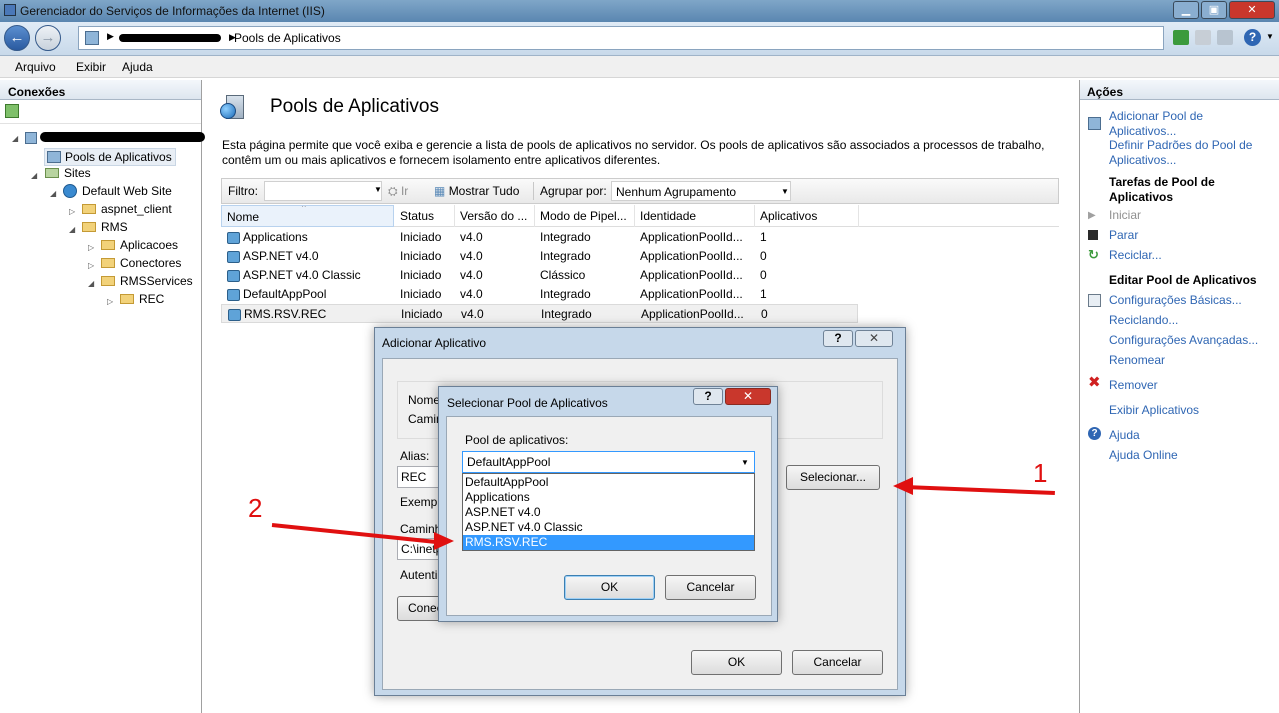 The image size is (1279, 713). What do you see at coordinates (425, 216) in the screenshot?
I see `col-status: Status` at bounding box center [425, 216].